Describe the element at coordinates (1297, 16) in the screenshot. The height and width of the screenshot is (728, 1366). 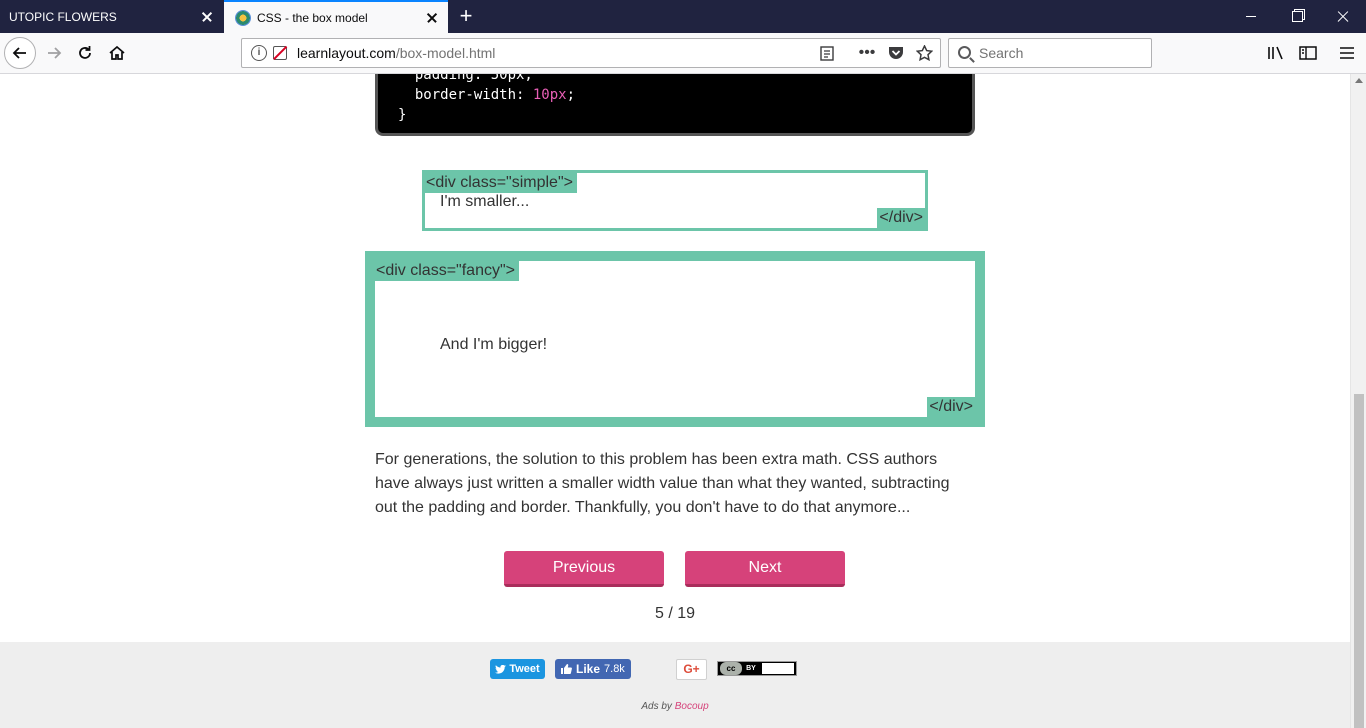
I see `restore-icon` at that location.